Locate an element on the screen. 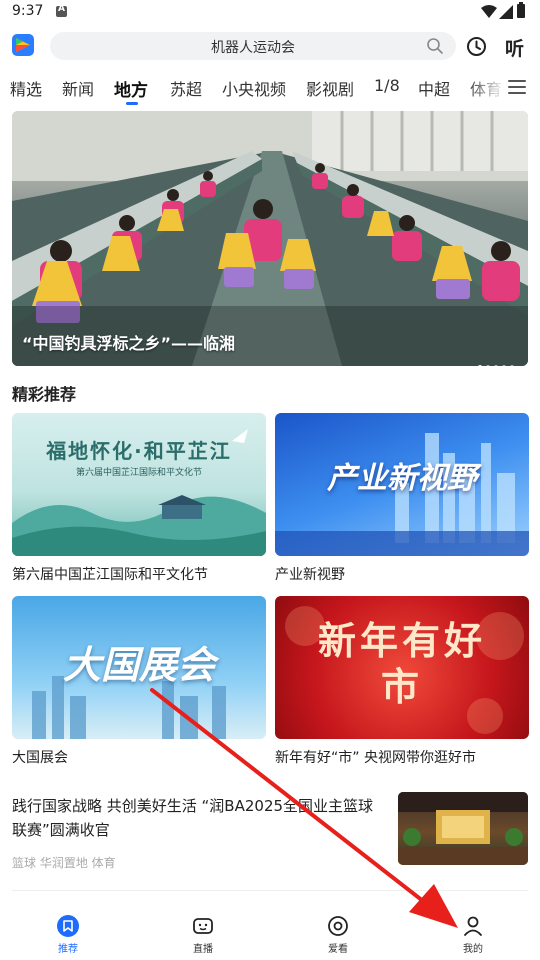 The width and height of the screenshot is (540, 960). section-title: 精彩推荐 is located at coordinates (44, 394).